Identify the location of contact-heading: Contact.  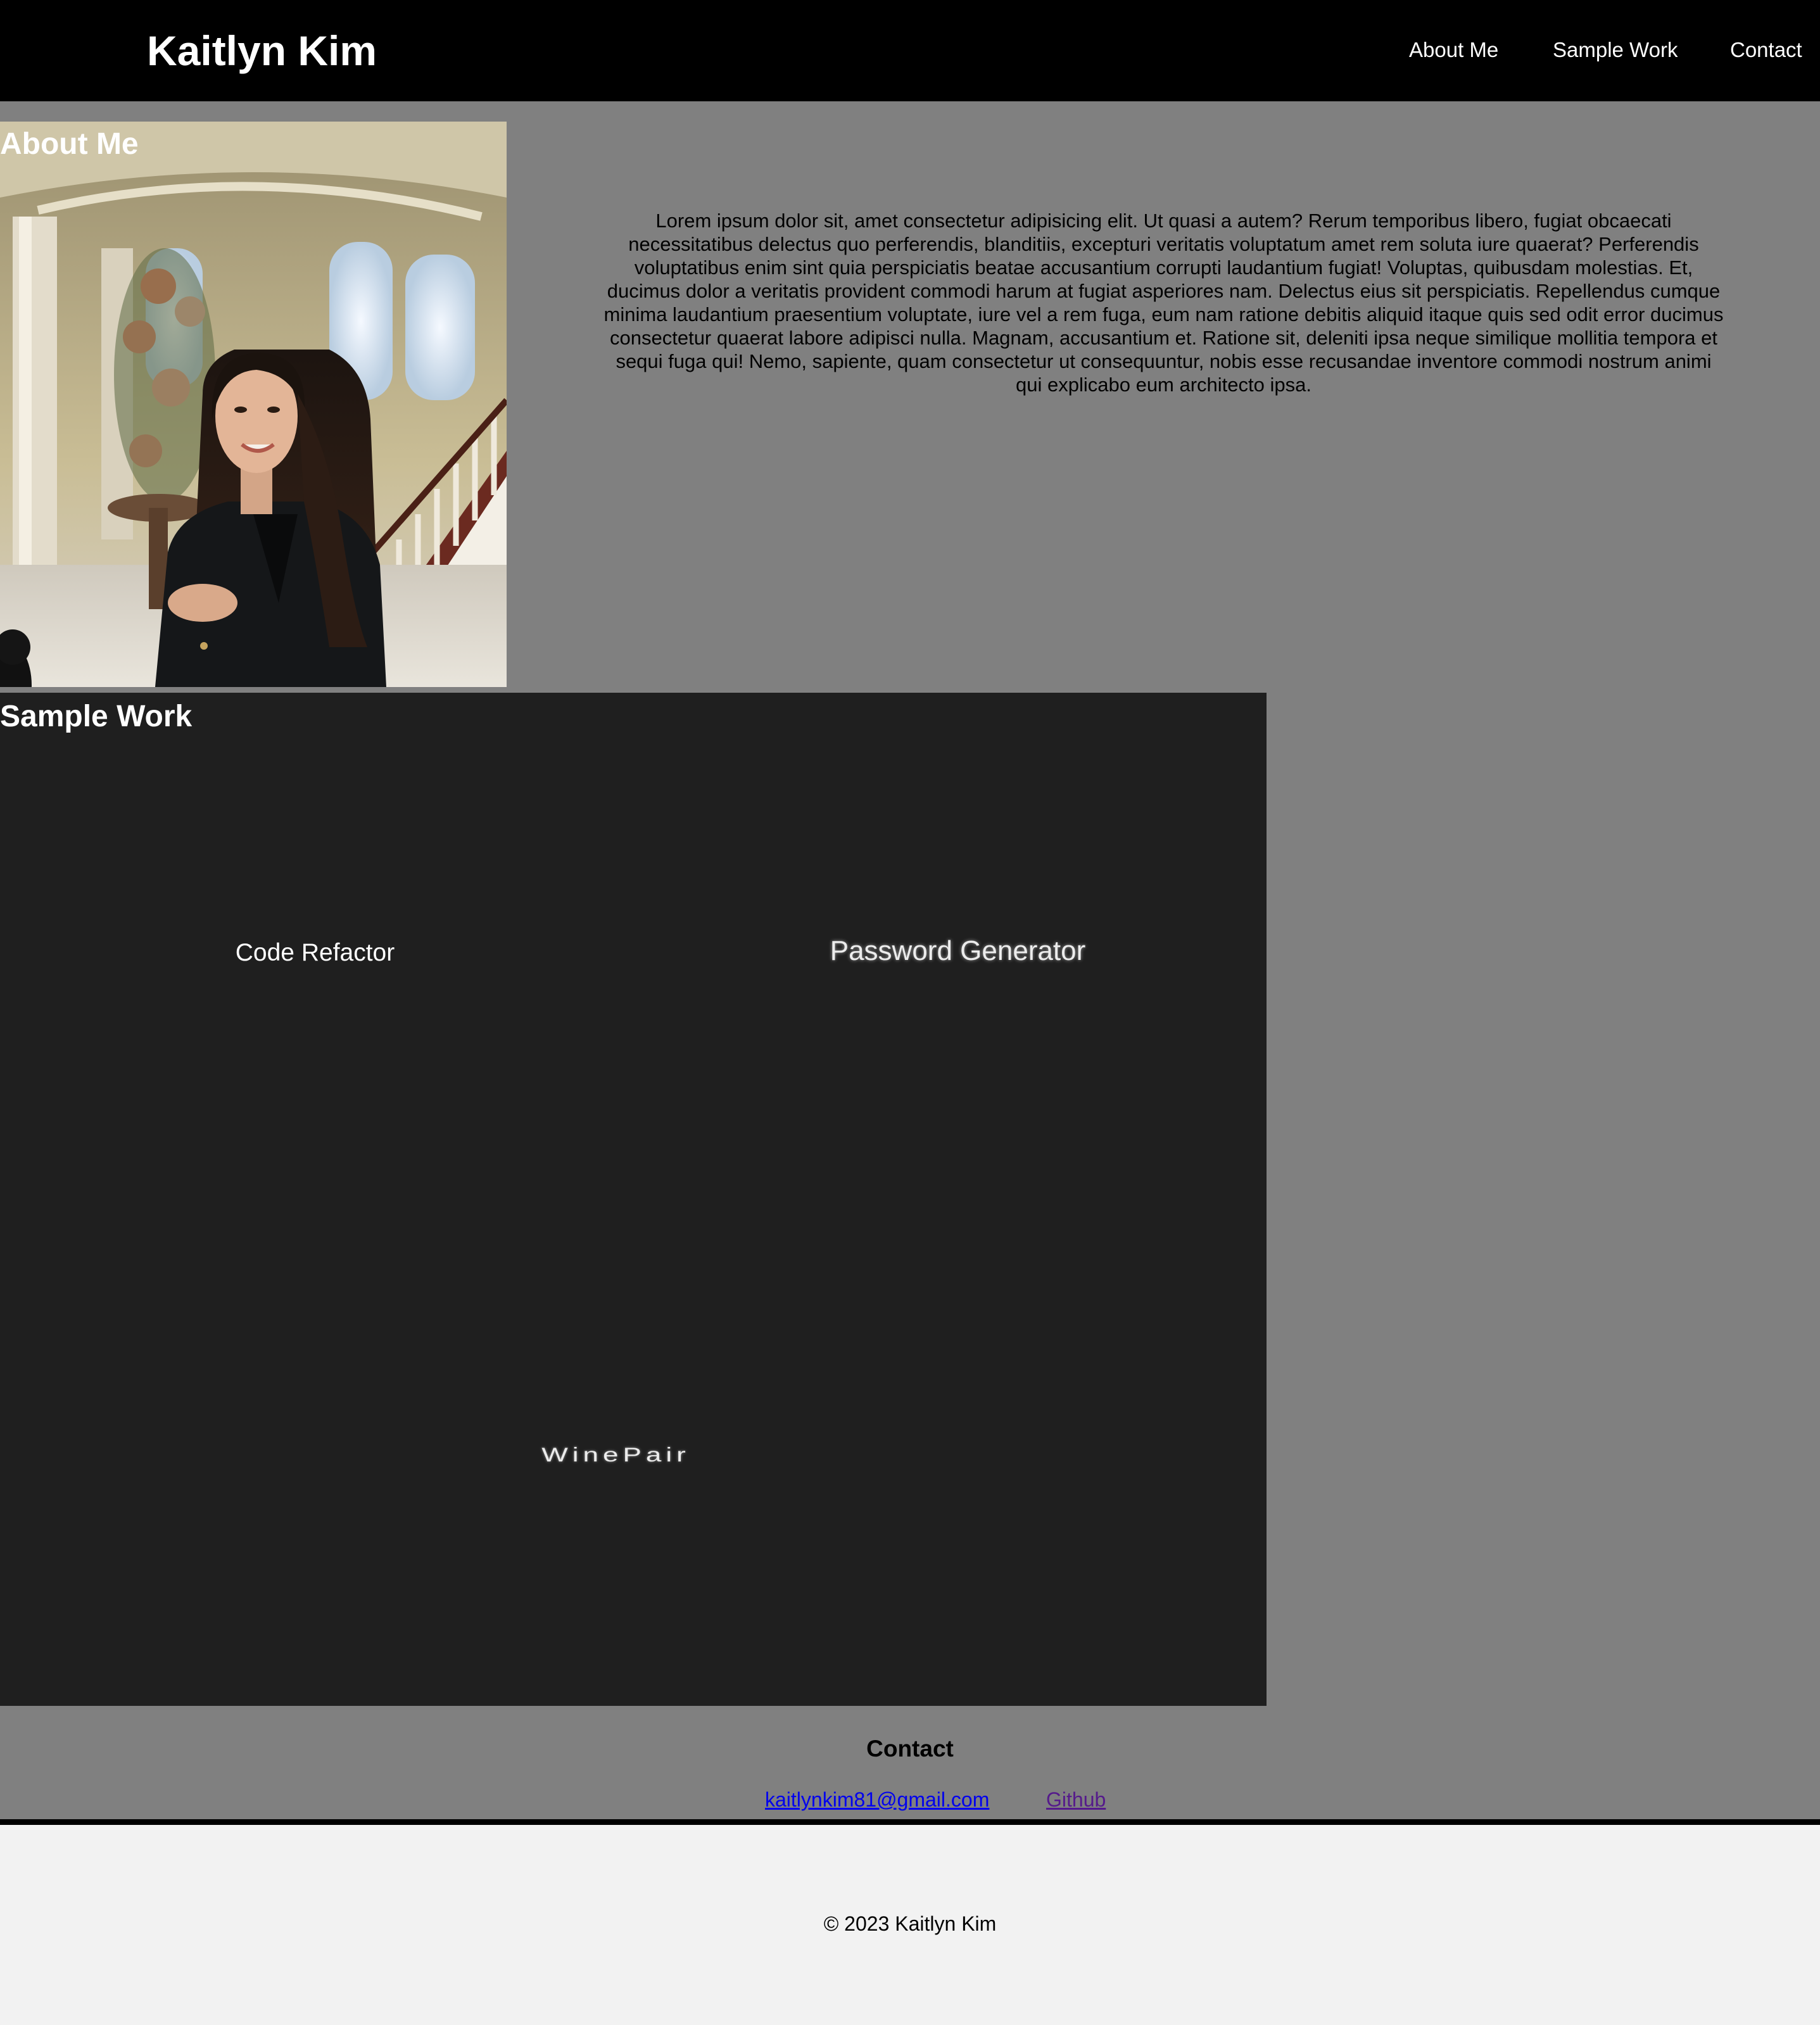
(910, 1749).